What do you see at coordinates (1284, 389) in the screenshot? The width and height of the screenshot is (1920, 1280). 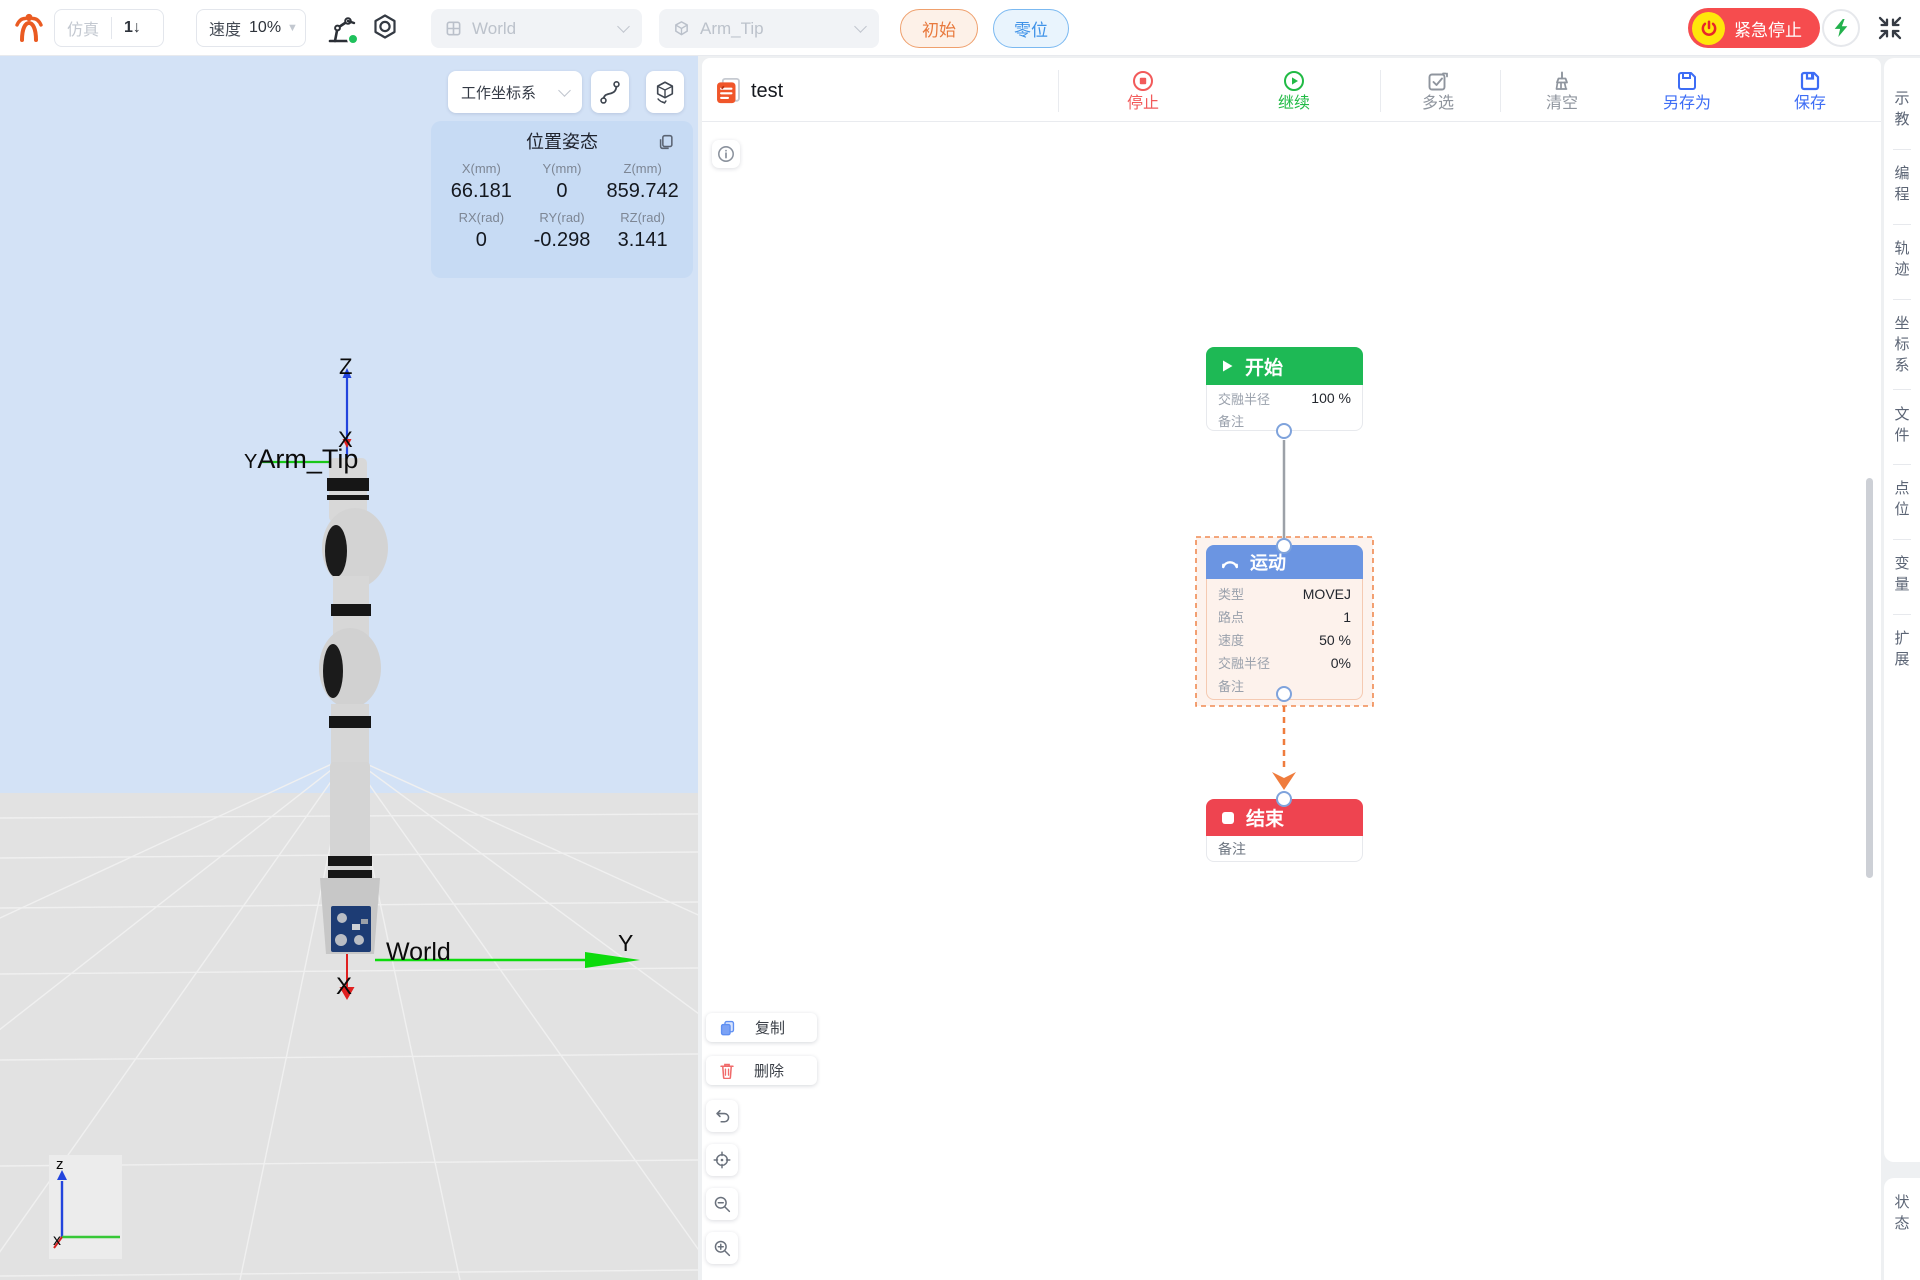 I see `node-start: 开始 交融半径 100 % 备注` at bounding box center [1284, 389].